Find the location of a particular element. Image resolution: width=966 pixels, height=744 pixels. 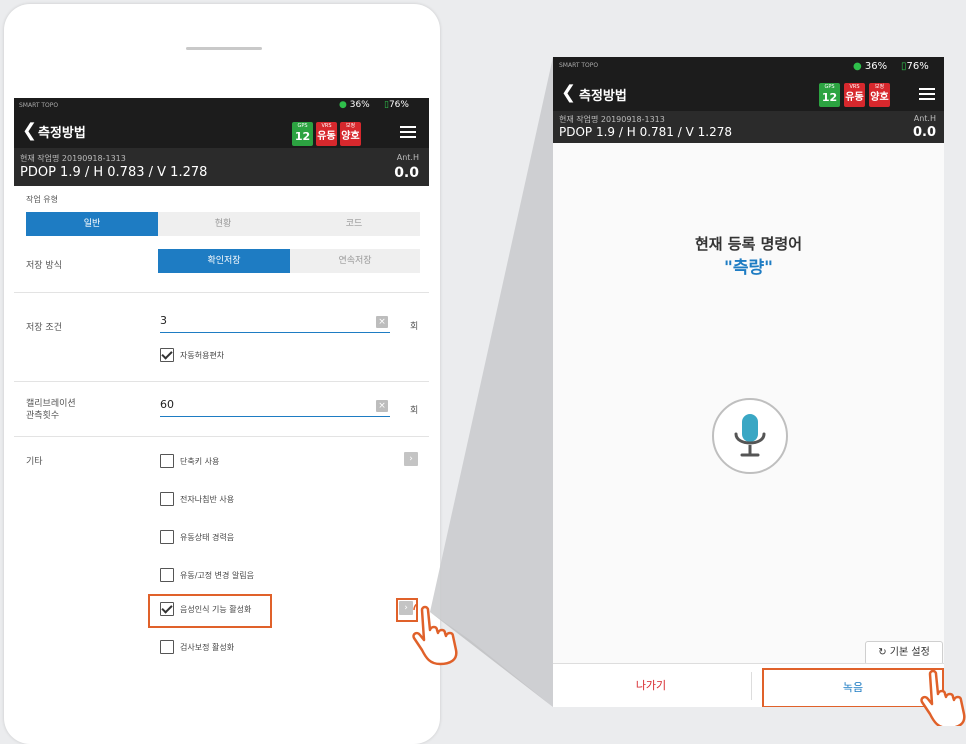

option-label: 유동상태 경력음 is located at coordinates (207, 537).